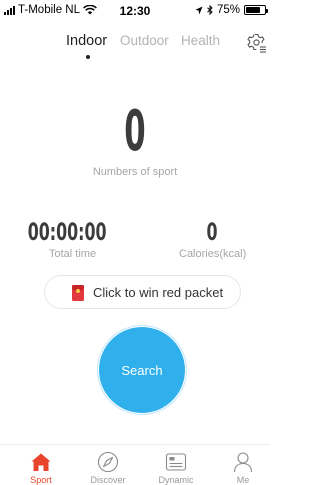  I want to click on nav-label-sport: Sport, so click(41, 480).